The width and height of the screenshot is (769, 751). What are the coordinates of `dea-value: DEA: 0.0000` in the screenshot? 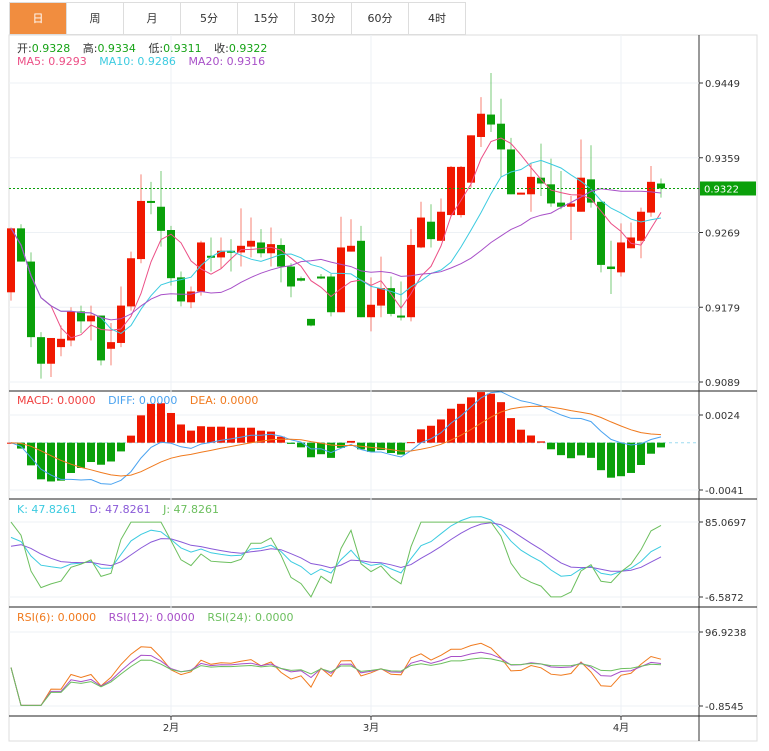 It's located at (224, 400).